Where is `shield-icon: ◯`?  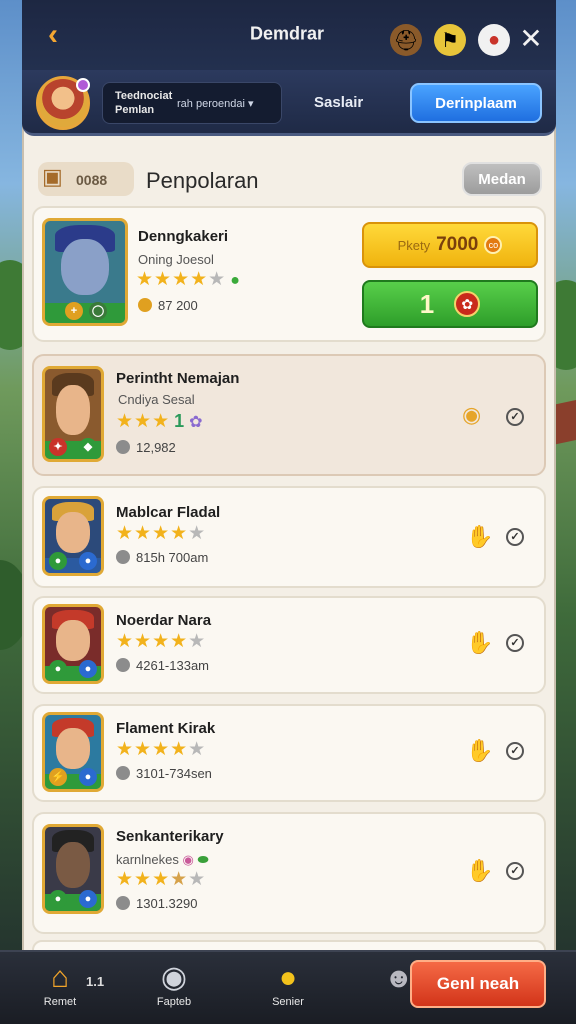 shield-icon: ◯ is located at coordinates (98, 311).